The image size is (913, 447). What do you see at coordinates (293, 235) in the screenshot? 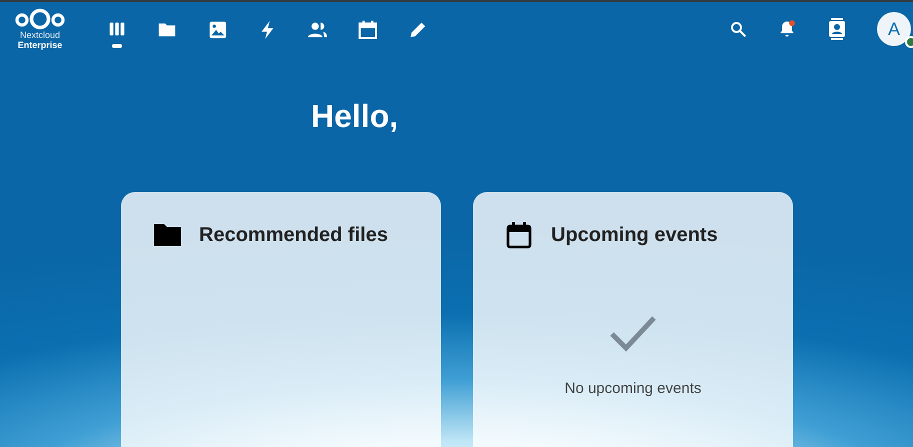
I see `widget-title: Recommended files` at bounding box center [293, 235].